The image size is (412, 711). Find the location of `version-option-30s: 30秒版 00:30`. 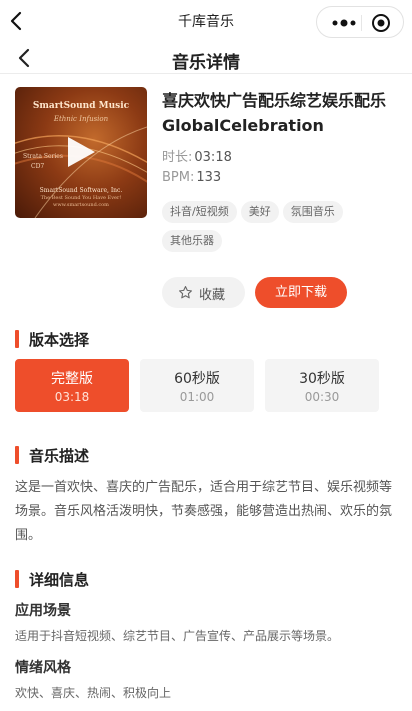

version-option-30s: 30秒版 00:30 is located at coordinates (322, 385).